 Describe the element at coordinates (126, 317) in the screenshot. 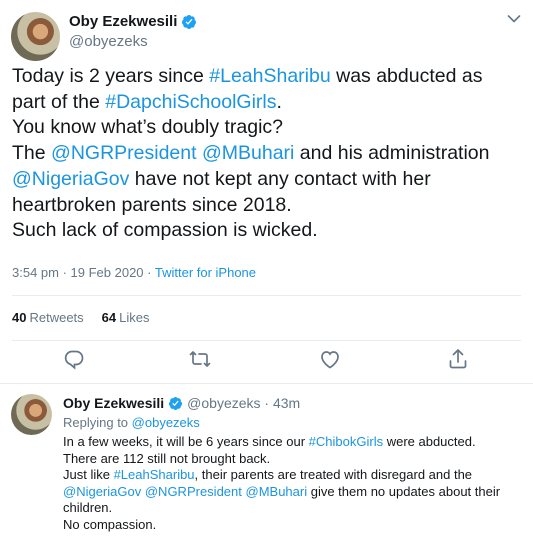

I see `likes-stat: 64 Likes` at that location.